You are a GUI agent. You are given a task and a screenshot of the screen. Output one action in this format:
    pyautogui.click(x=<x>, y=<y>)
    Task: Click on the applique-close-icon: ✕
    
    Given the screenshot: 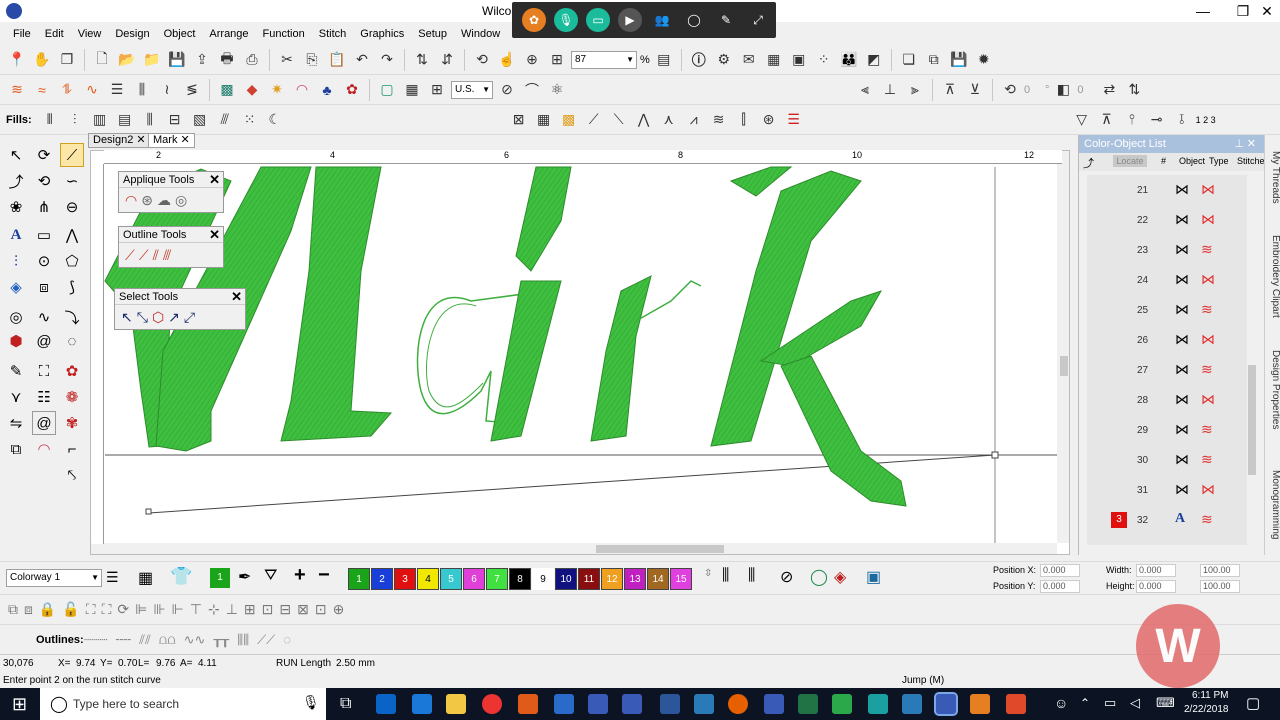 What is the action you would take?
    pyautogui.click(x=214, y=180)
    